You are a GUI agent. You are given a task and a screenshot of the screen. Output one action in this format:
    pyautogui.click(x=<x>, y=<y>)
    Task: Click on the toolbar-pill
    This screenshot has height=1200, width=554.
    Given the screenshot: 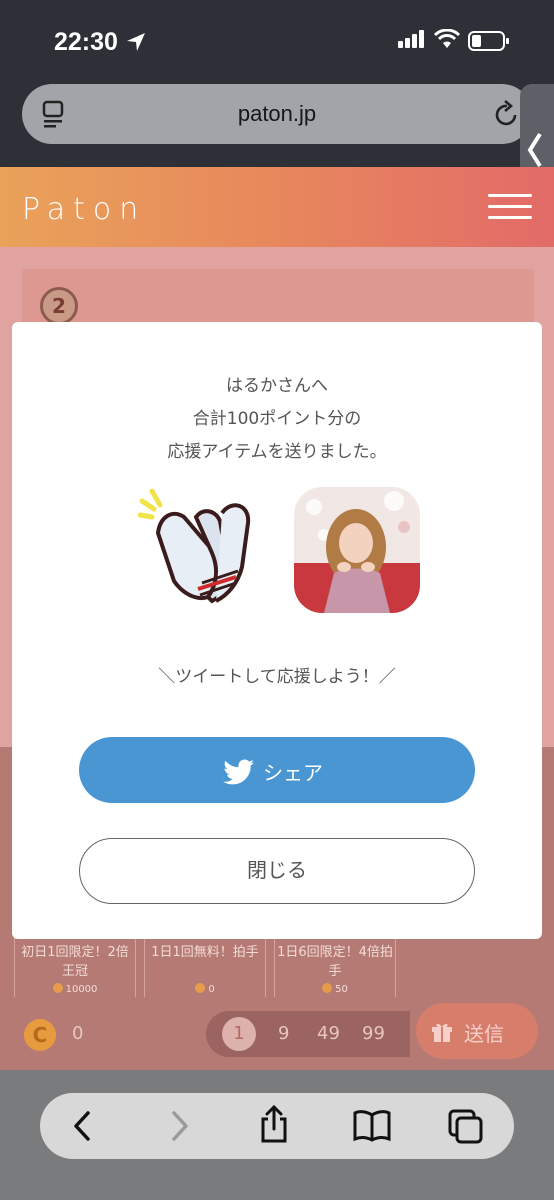 What is the action you would take?
    pyautogui.click(x=277, y=1126)
    